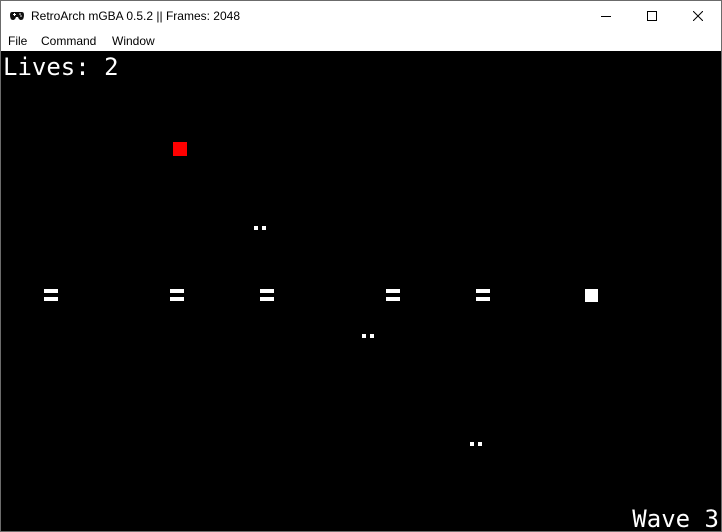 The width and height of the screenshot is (722, 532). Describe the element at coordinates (180, 149) in the screenshot. I see `player-ship` at that location.